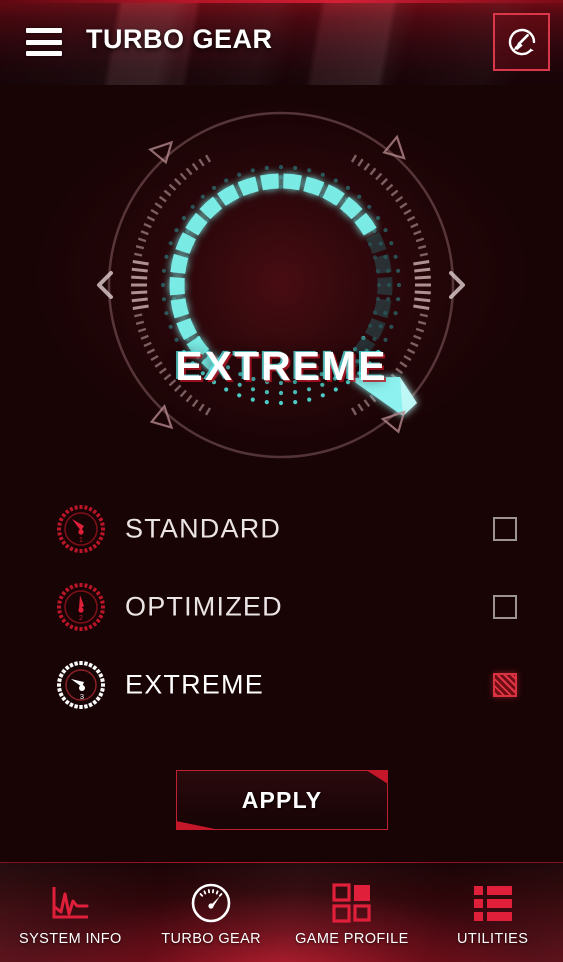  What do you see at coordinates (204, 606) in the screenshot?
I see `mode-label-optimized: OPTIMIZED` at bounding box center [204, 606].